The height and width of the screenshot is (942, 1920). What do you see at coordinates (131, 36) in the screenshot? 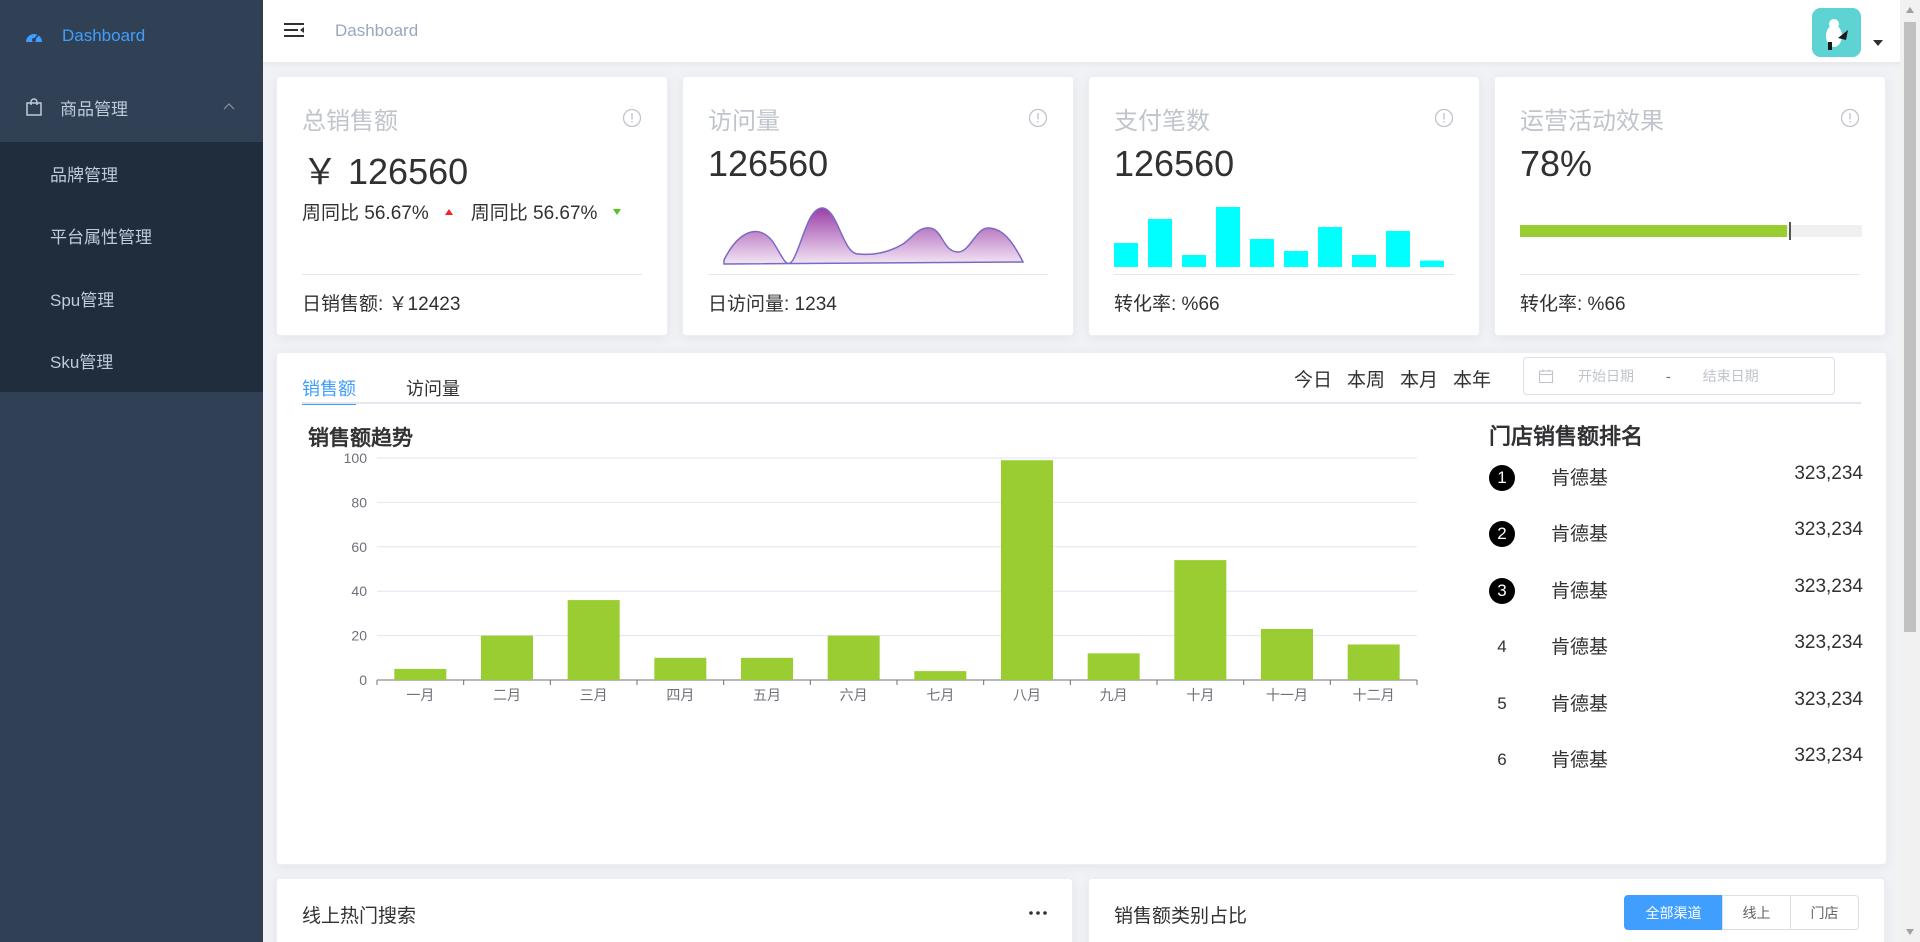
I see `menu-item-dashboard: Dashboard` at bounding box center [131, 36].